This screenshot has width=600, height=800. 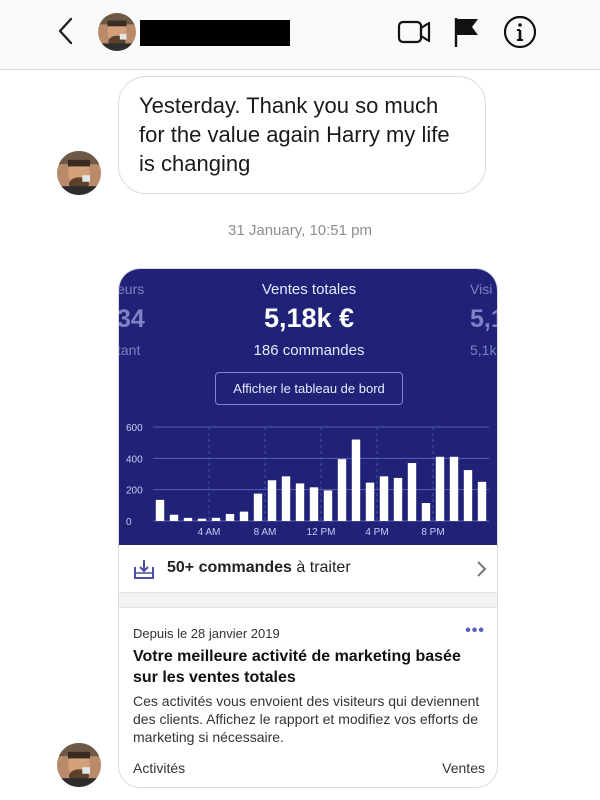 What do you see at coordinates (520, 32) in the screenshot?
I see `info-icon` at bounding box center [520, 32].